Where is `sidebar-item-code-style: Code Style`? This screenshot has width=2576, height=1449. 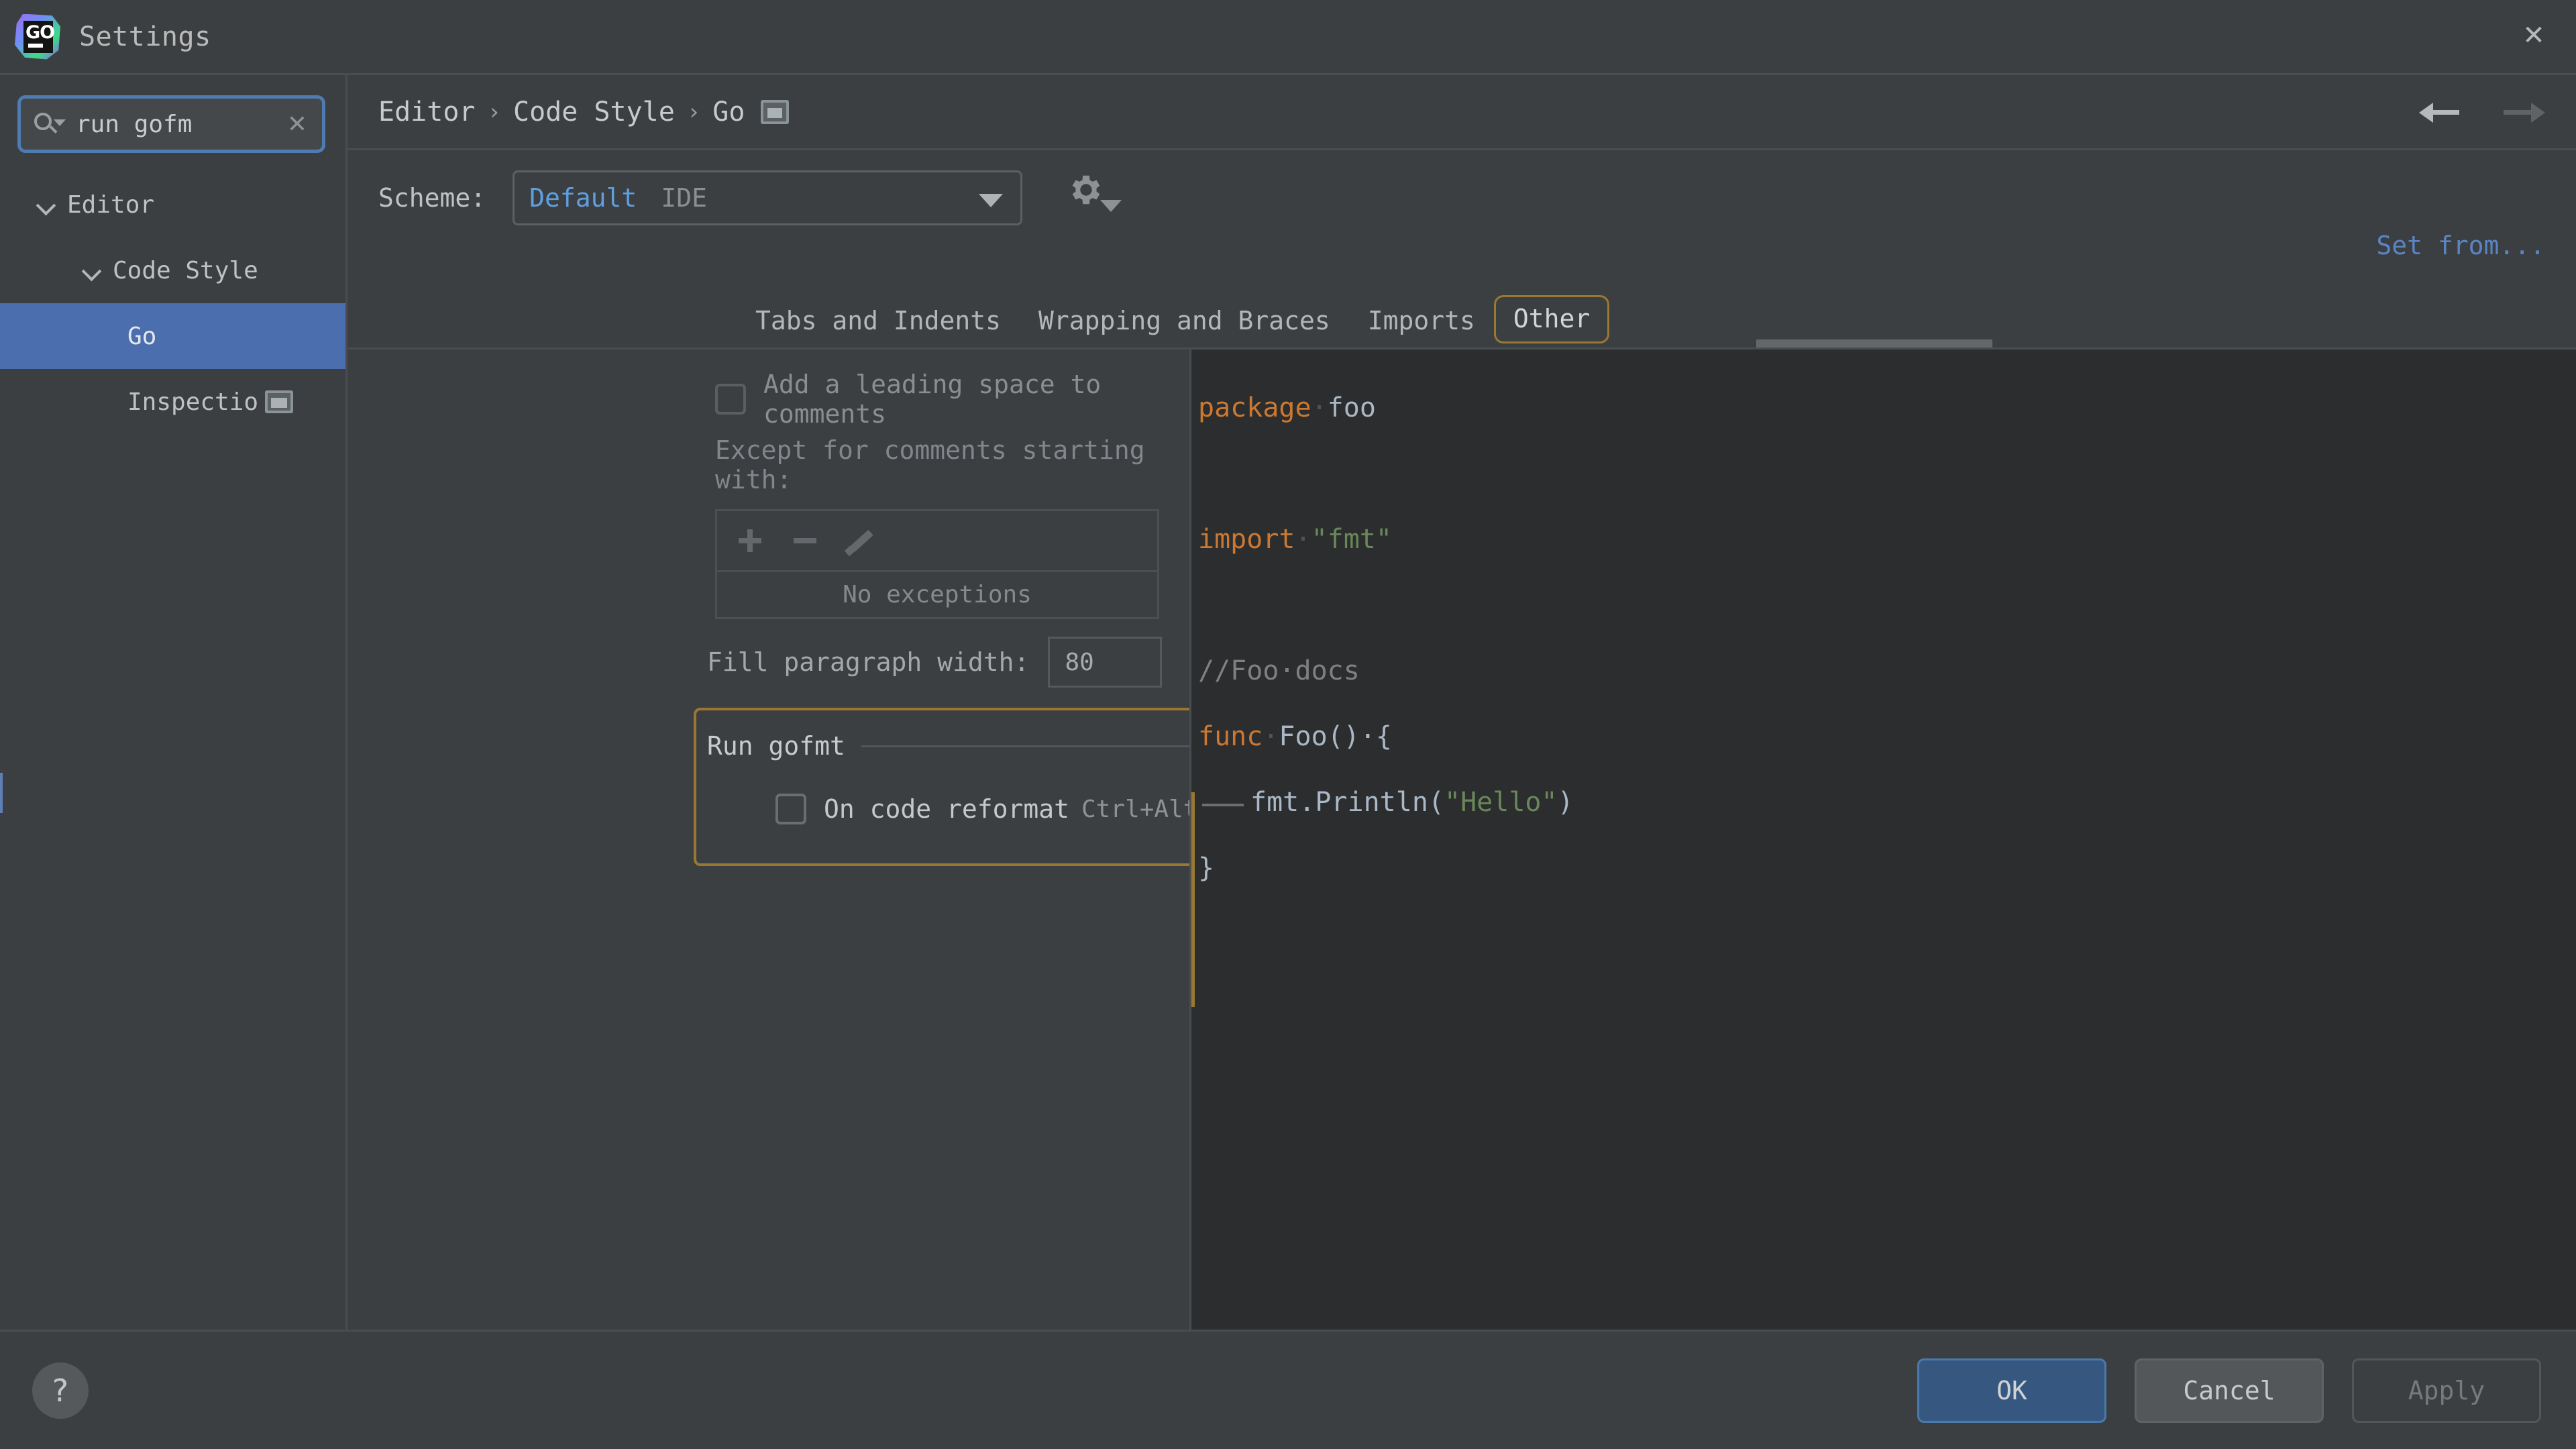 sidebar-item-code-style: Code Style is located at coordinates (172, 270).